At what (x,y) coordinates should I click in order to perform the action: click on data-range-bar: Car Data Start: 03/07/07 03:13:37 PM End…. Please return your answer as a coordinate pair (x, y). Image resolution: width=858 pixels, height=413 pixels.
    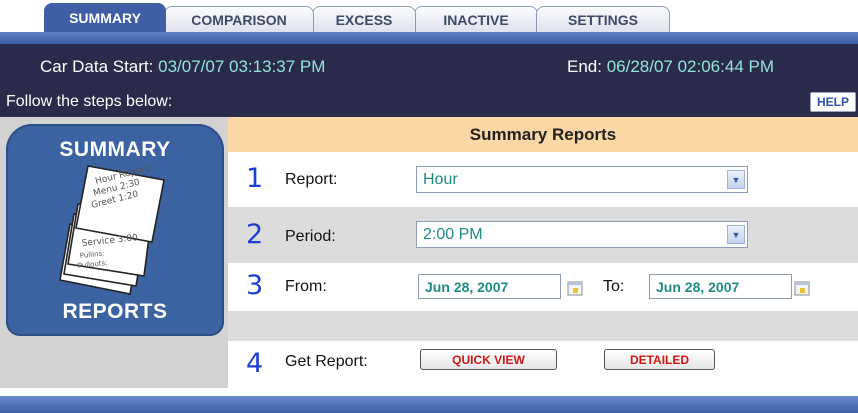
    Looking at the image, I should click on (429, 66).